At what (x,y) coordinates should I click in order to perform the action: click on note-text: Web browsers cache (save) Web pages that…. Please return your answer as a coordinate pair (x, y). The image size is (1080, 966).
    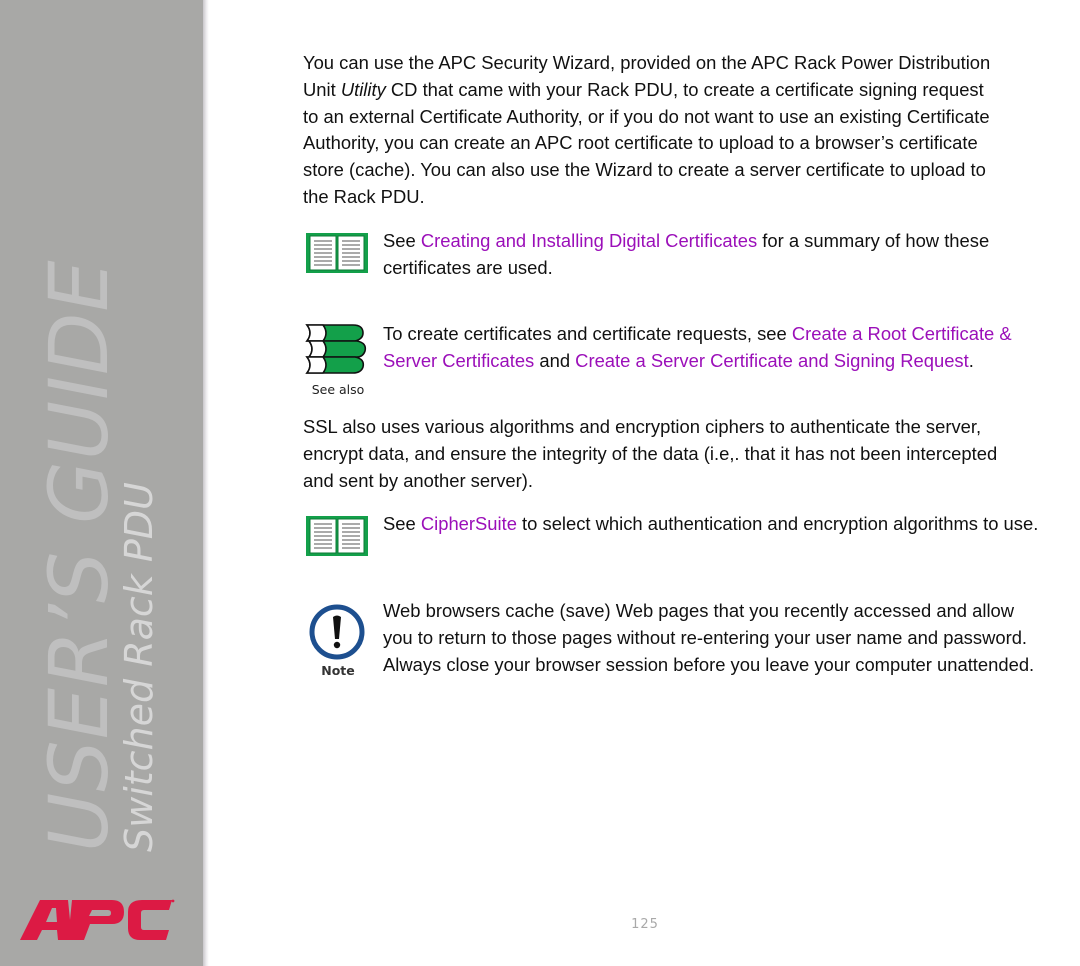
    Looking at the image, I should click on (709, 637).